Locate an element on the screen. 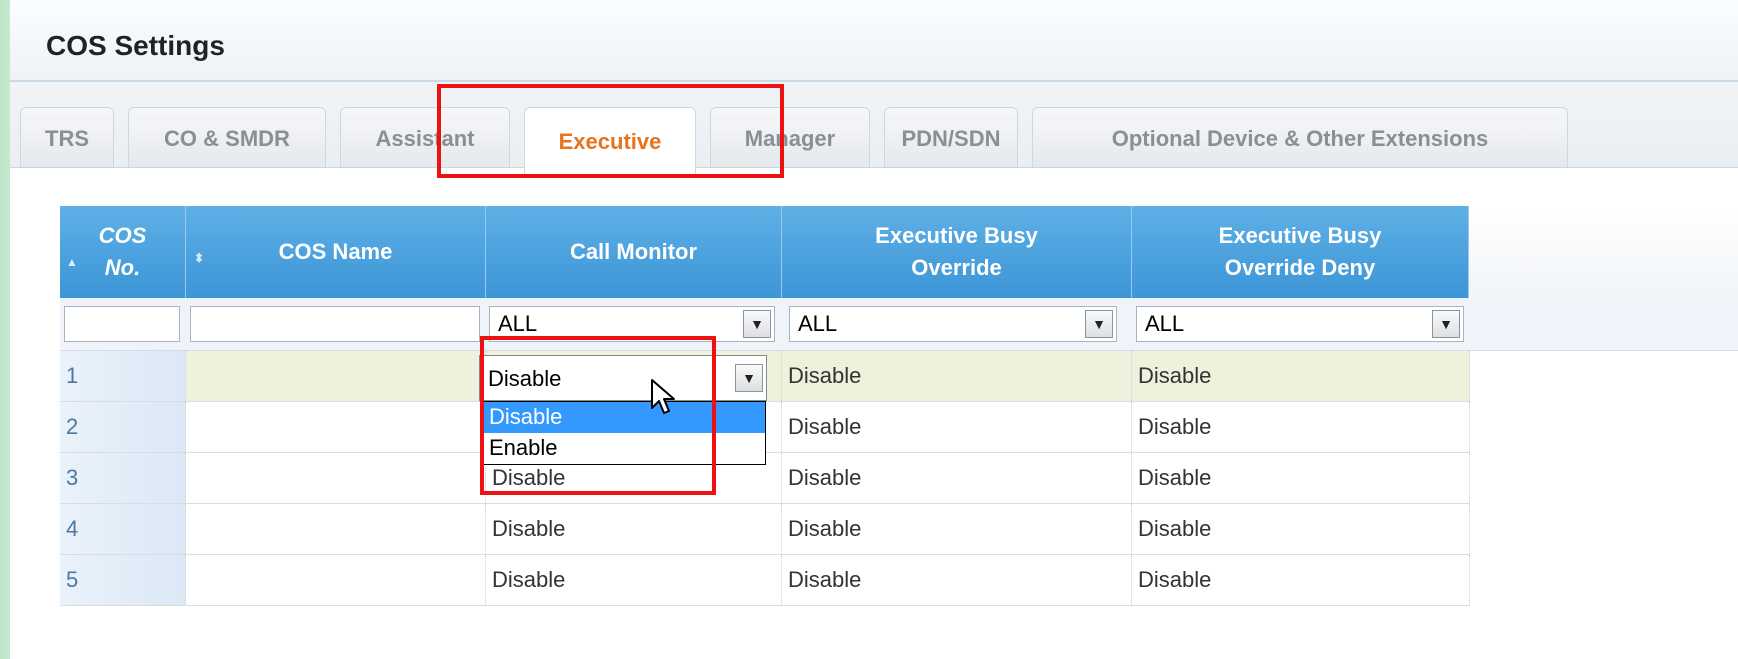 This screenshot has height=659, width=1738. column-header-busy-override: Executive Busy Override is located at coordinates (957, 252).